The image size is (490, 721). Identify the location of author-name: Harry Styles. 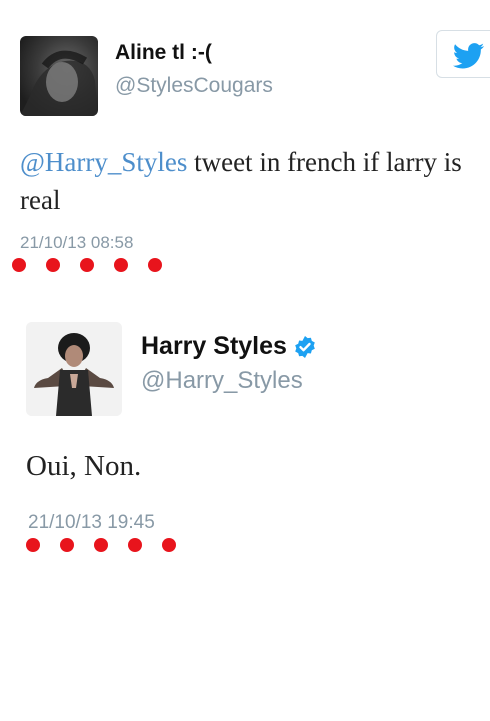
(229, 346).